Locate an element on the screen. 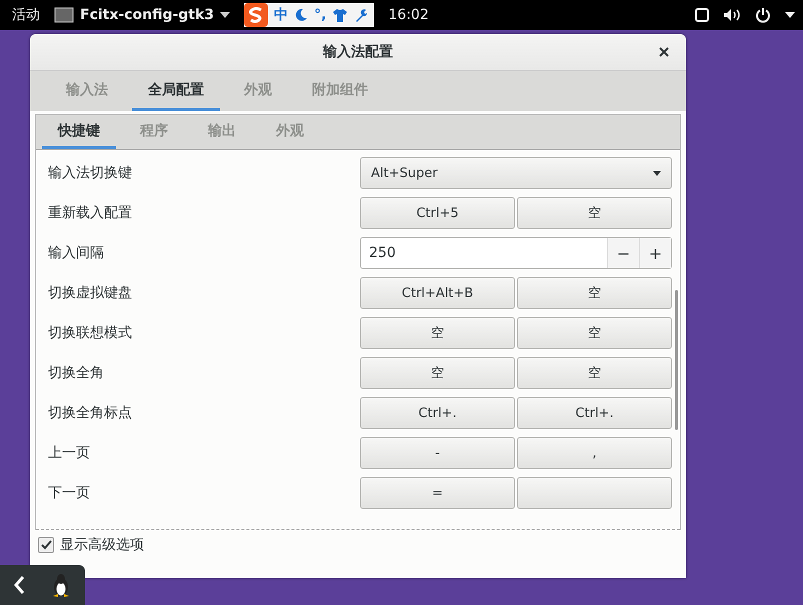 The width and height of the screenshot is (803, 605). activities-button: 活动 is located at coordinates (26, 15).